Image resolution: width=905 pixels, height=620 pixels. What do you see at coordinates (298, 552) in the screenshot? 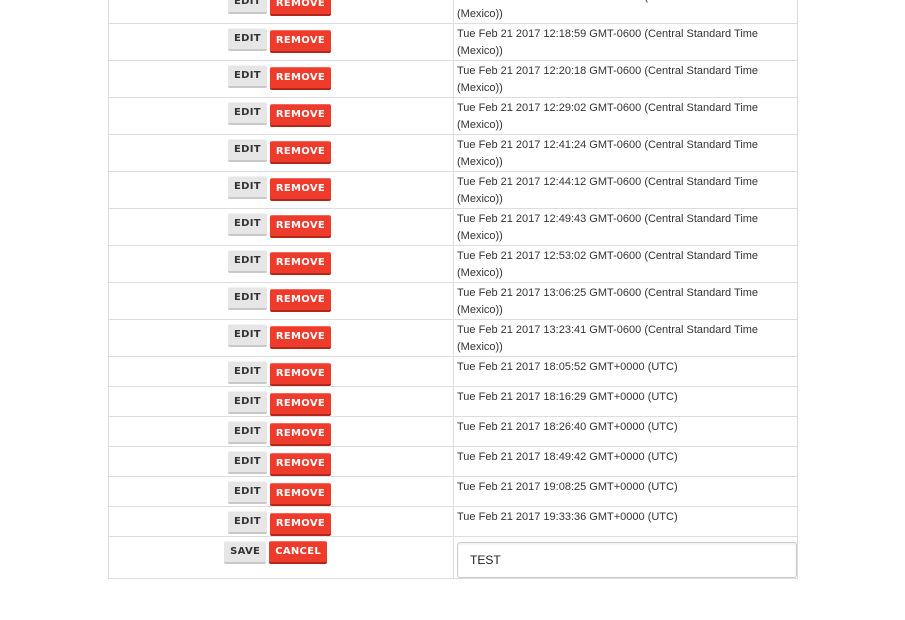
I see `cancel-button: CANCEL` at bounding box center [298, 552].